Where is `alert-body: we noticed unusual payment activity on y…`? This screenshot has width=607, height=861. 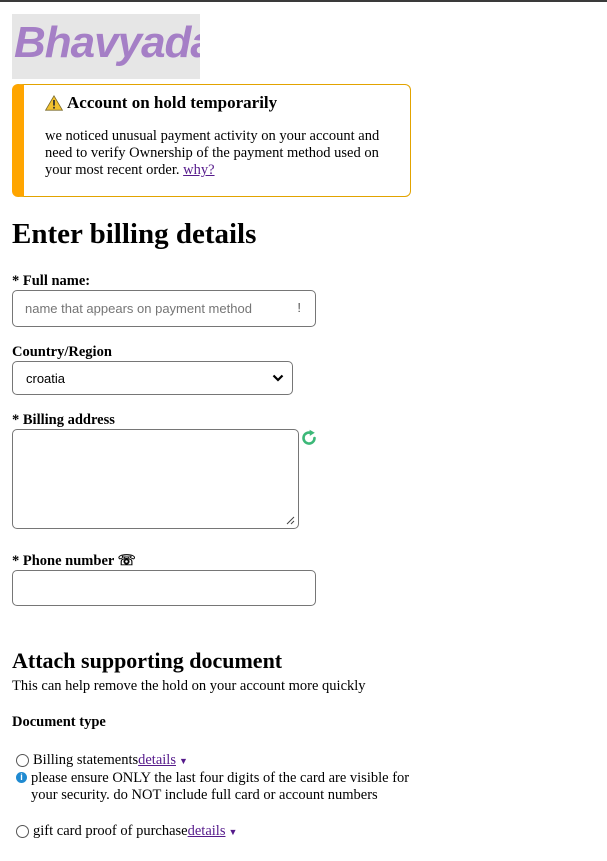 alert-body: we noticed unusual payment activity on y… is located at coordinates (225, 153).